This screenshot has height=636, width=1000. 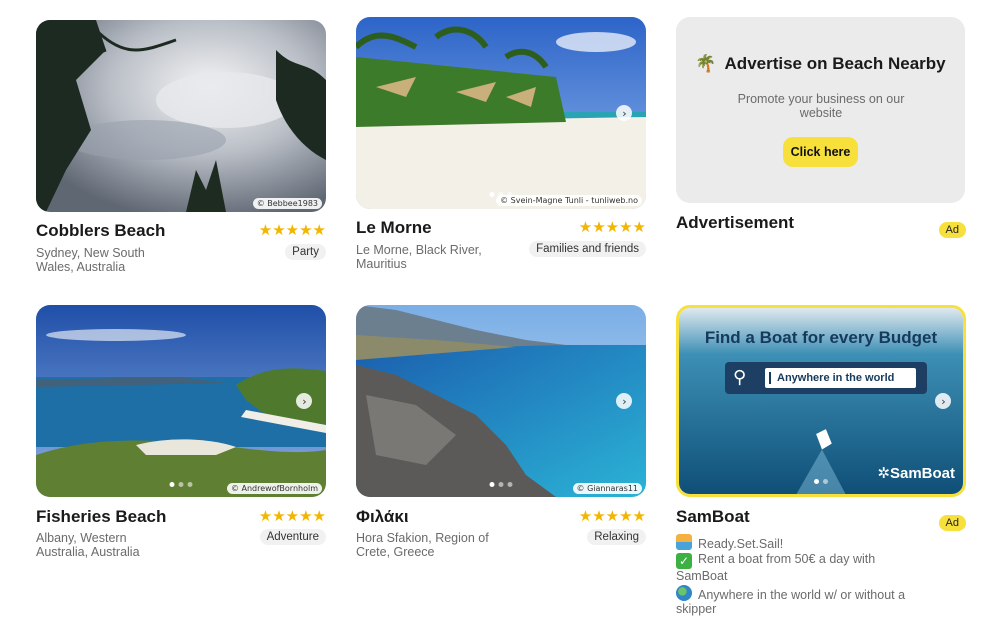 What do you see at coordinates (883, 473) in the screenshot?
I see `ship-wheel-icon: ✲` at bounding box center [883, 473].